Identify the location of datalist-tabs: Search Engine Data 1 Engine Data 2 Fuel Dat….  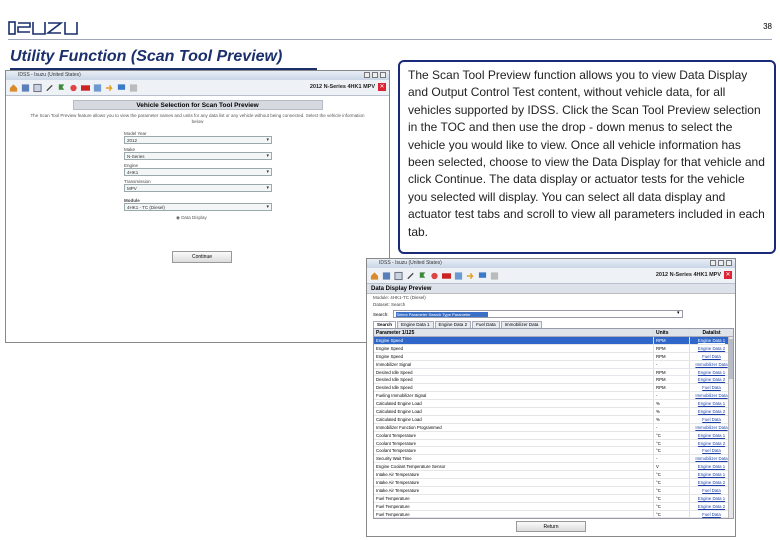
(551, 324).